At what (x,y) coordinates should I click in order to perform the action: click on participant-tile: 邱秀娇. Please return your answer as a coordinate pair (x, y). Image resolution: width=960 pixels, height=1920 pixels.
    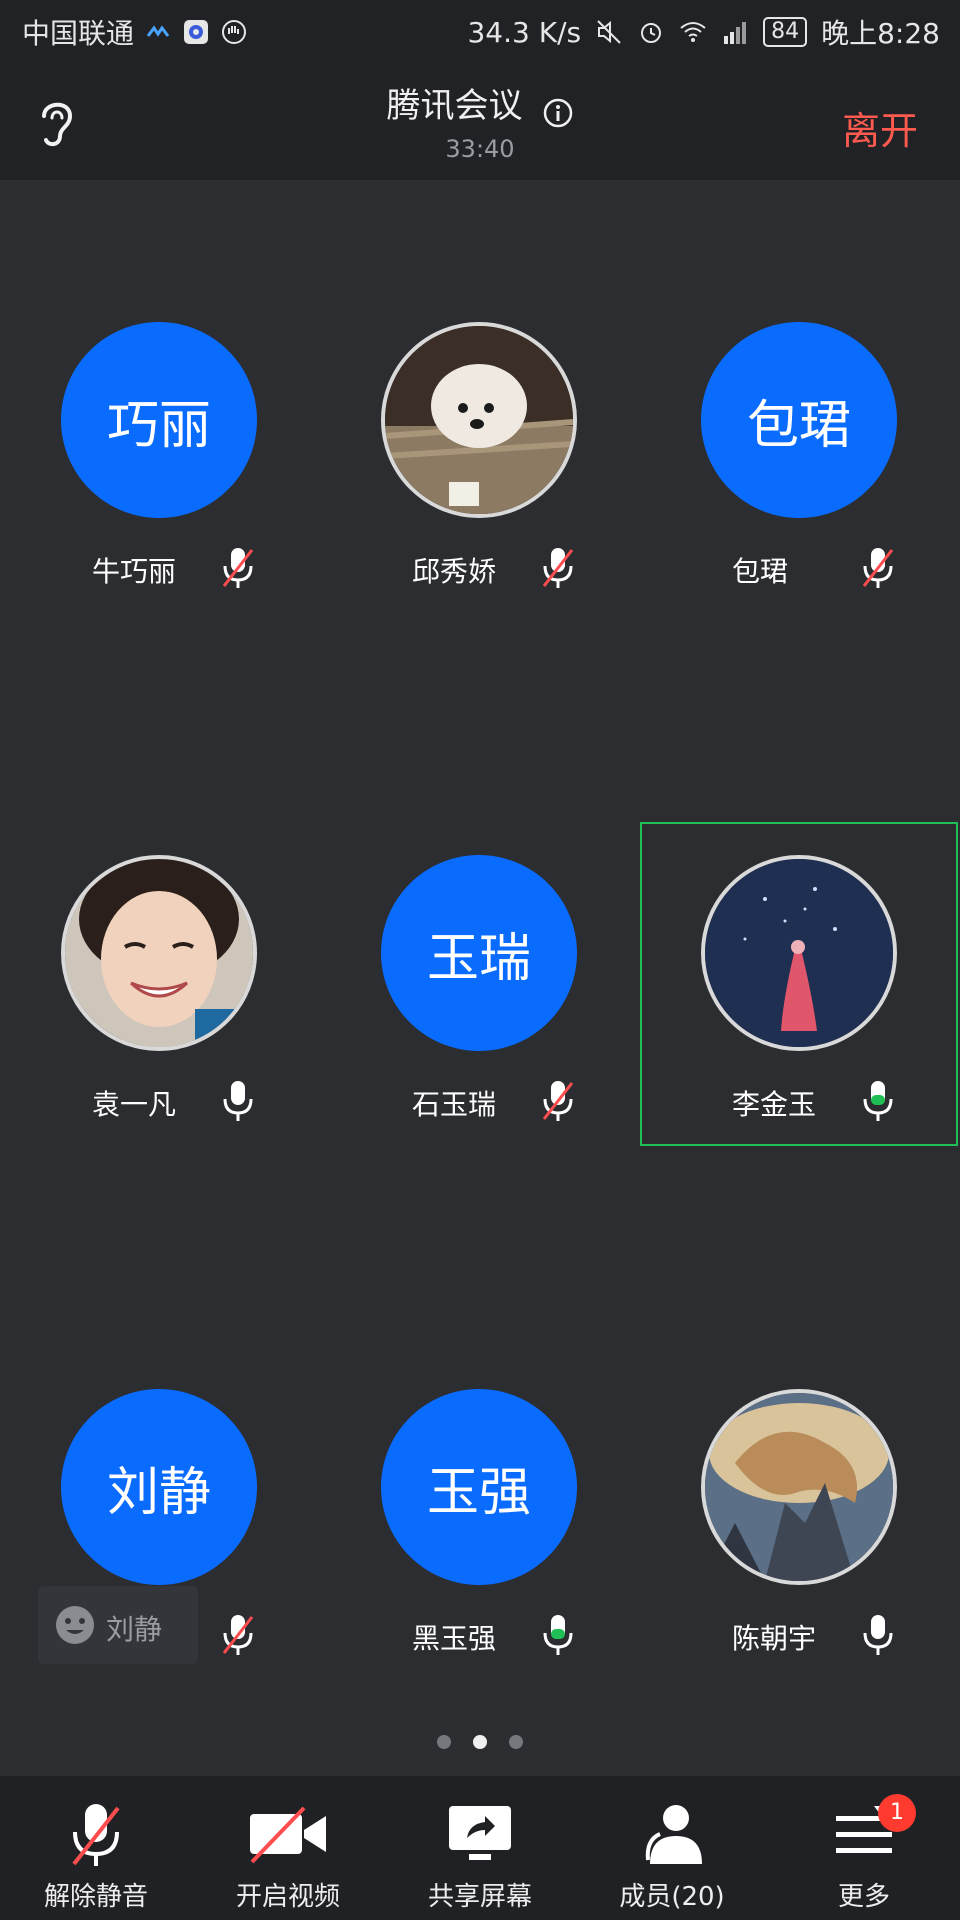
    Looking at the image, I should click on (480, 487).